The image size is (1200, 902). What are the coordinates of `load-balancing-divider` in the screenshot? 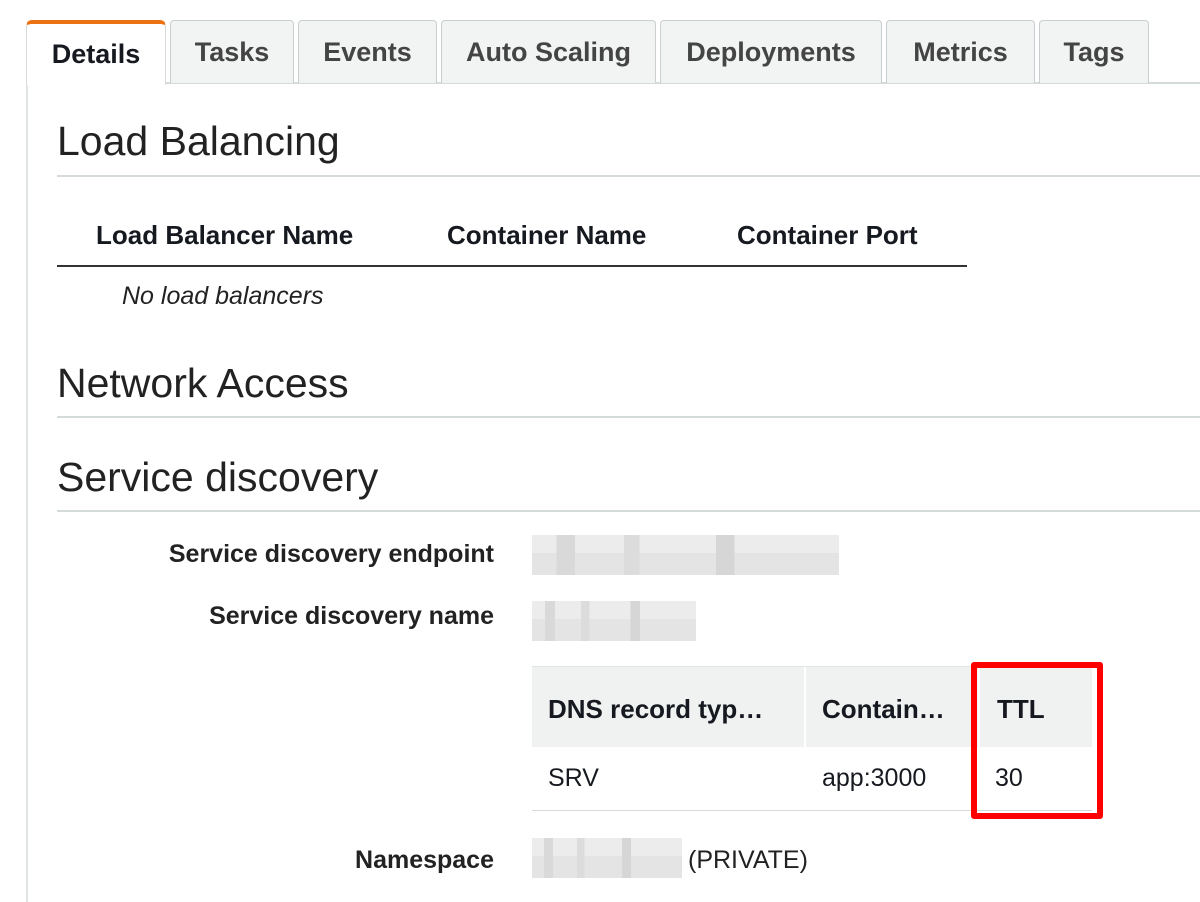 It's located at (628, 176).